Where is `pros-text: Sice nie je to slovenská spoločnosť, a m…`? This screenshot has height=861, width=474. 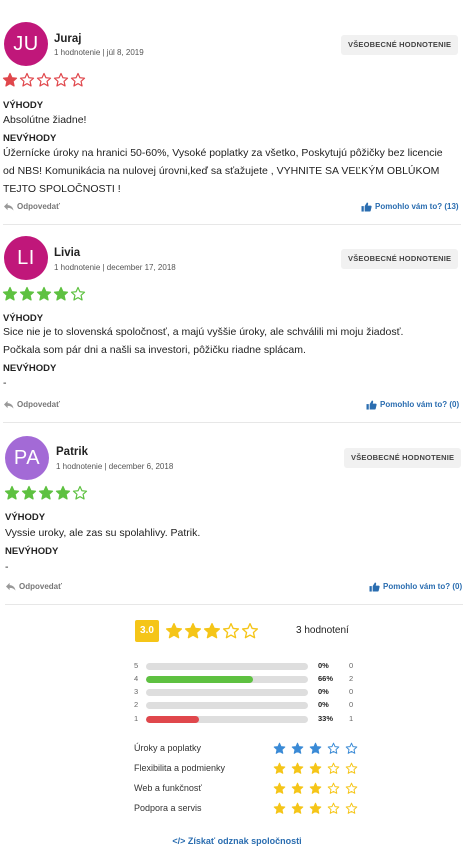 pros-text: Sice nie je to slovenská spoločnosť, a m… is located at coordinates (203, 341).